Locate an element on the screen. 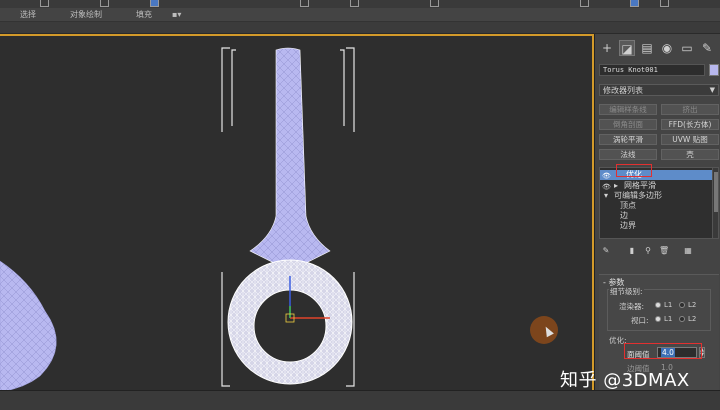  modifier-button-bevel-profile: 倒角剖面 is located at coordinates (628, 124).